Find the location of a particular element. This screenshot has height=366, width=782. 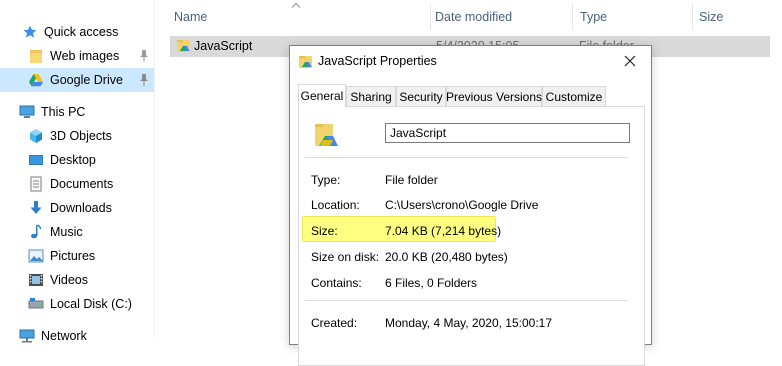

nav-label: Desktop is located at coordinates (73, 160).